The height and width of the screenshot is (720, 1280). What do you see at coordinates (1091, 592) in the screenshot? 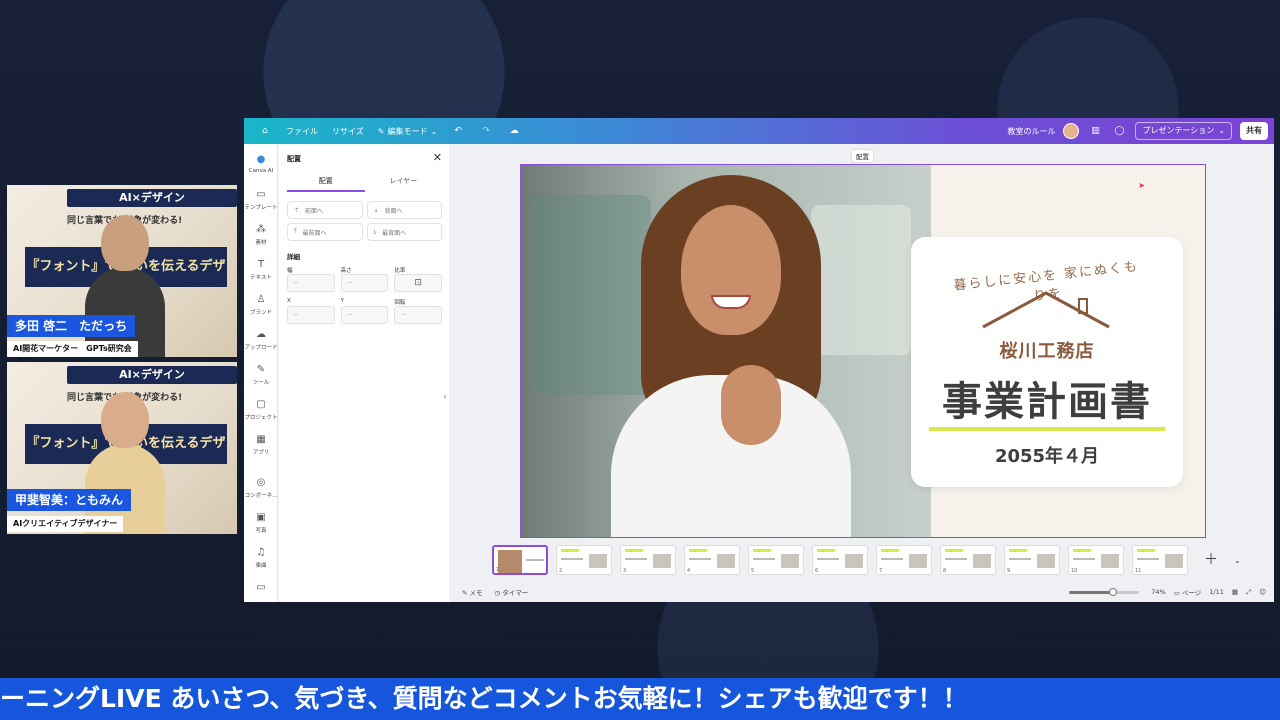
I see `zoom-fill` at bounding box center [1091, 592].